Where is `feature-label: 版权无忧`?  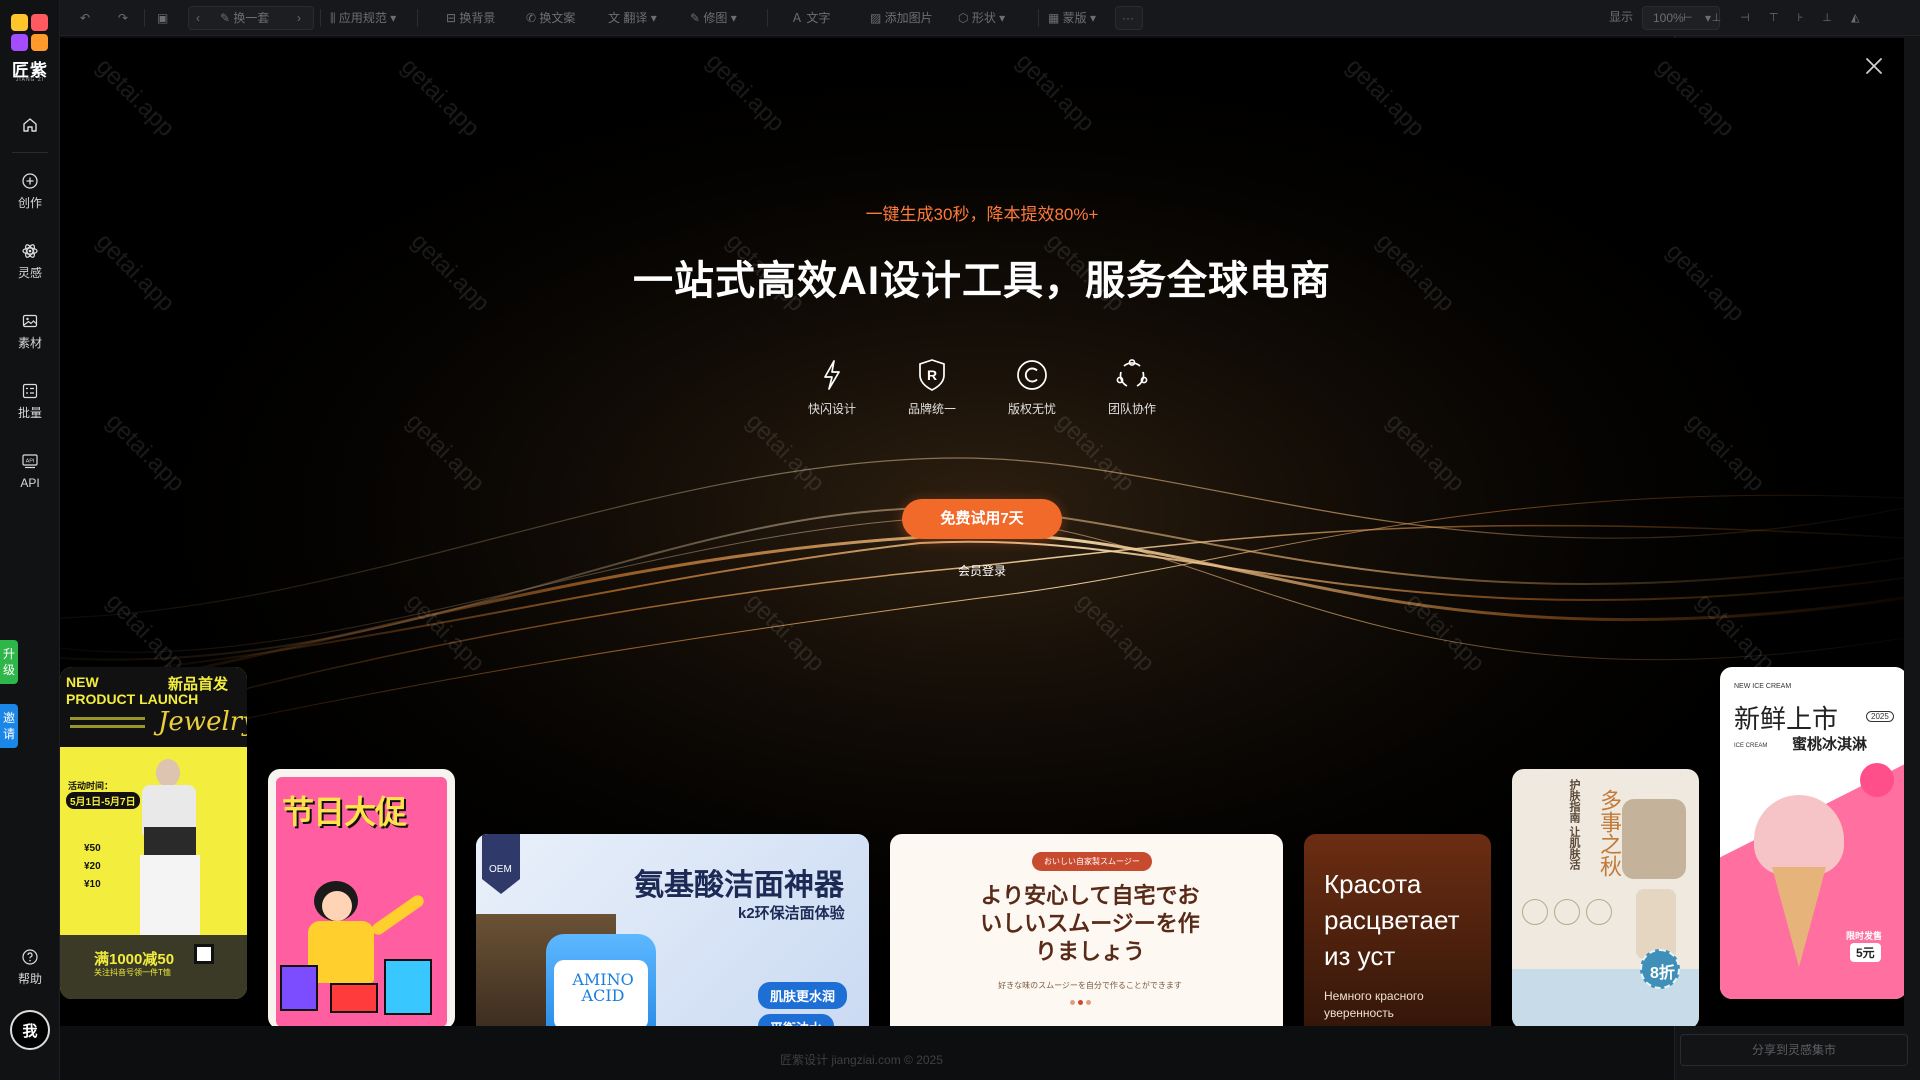 feature-label: 版权无忧 is located at coordinates (1031, 409).